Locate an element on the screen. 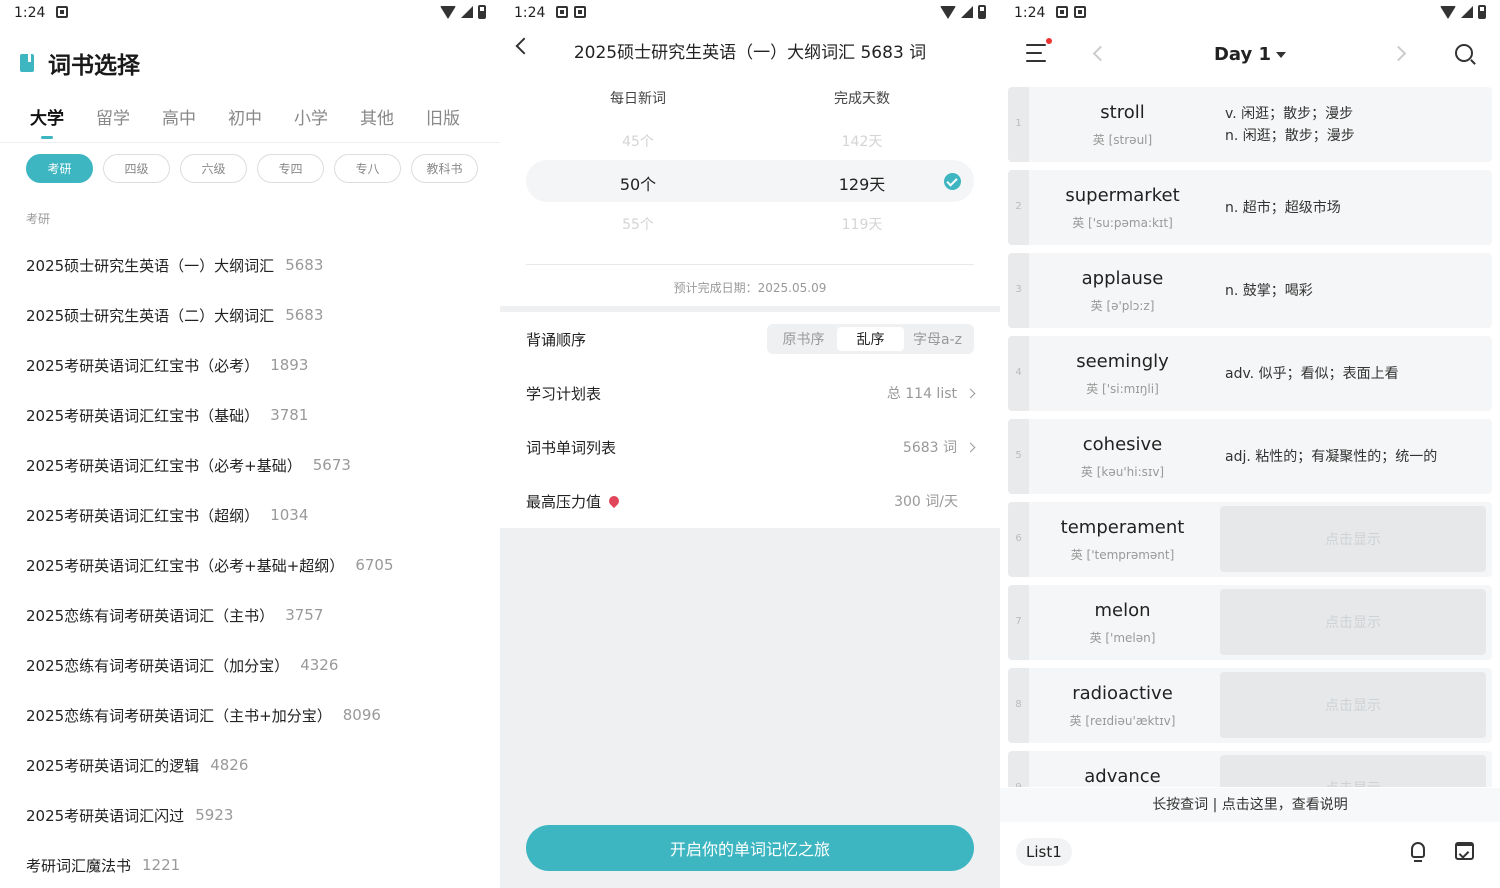 Image resolution: width=1500 pixels, height=888 pixels. book-item: 2025考研英语词汇闪过 5923 is located at coordinates (210, 815).